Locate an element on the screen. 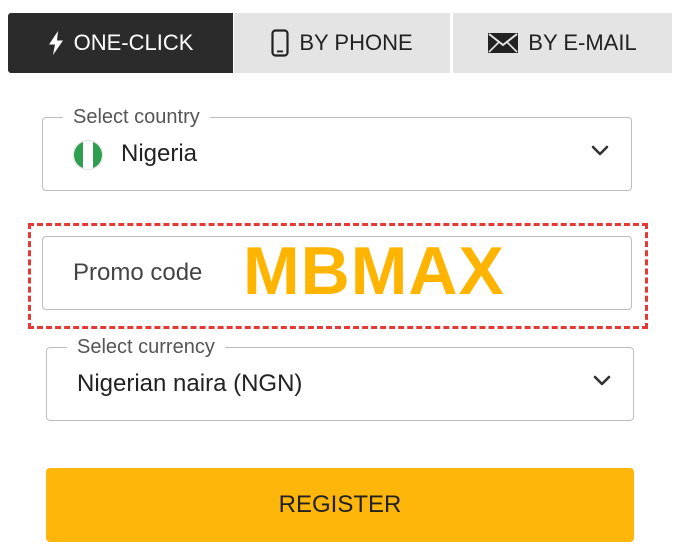 The image size is (678, 552). promo-code-field: MBMAX is located at coordinates (337, 271).